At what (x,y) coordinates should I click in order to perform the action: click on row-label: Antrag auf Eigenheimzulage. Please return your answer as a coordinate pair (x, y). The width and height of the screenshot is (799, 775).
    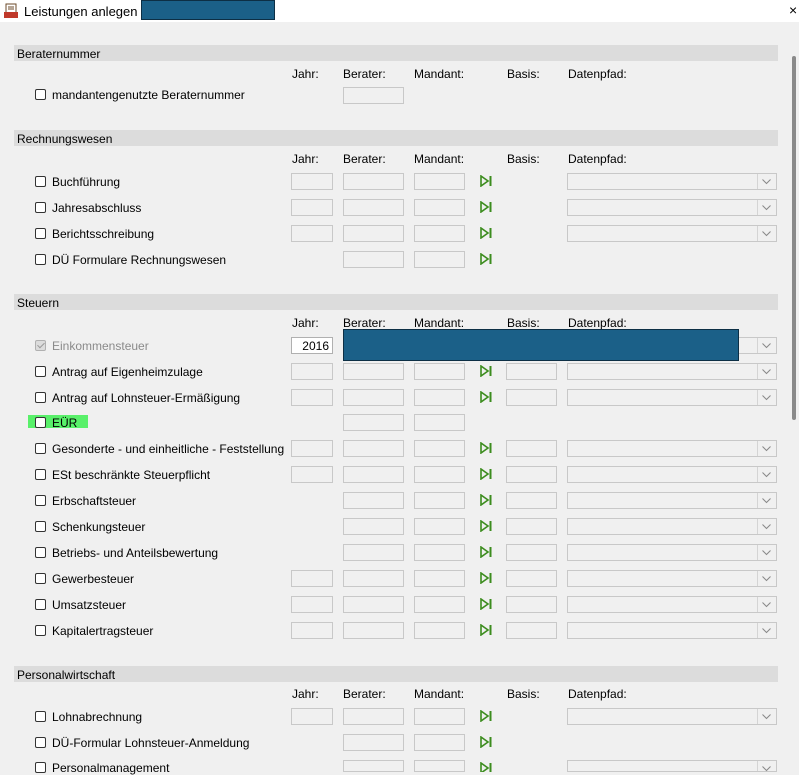
    Looking at the image, I should click on (127, 372).